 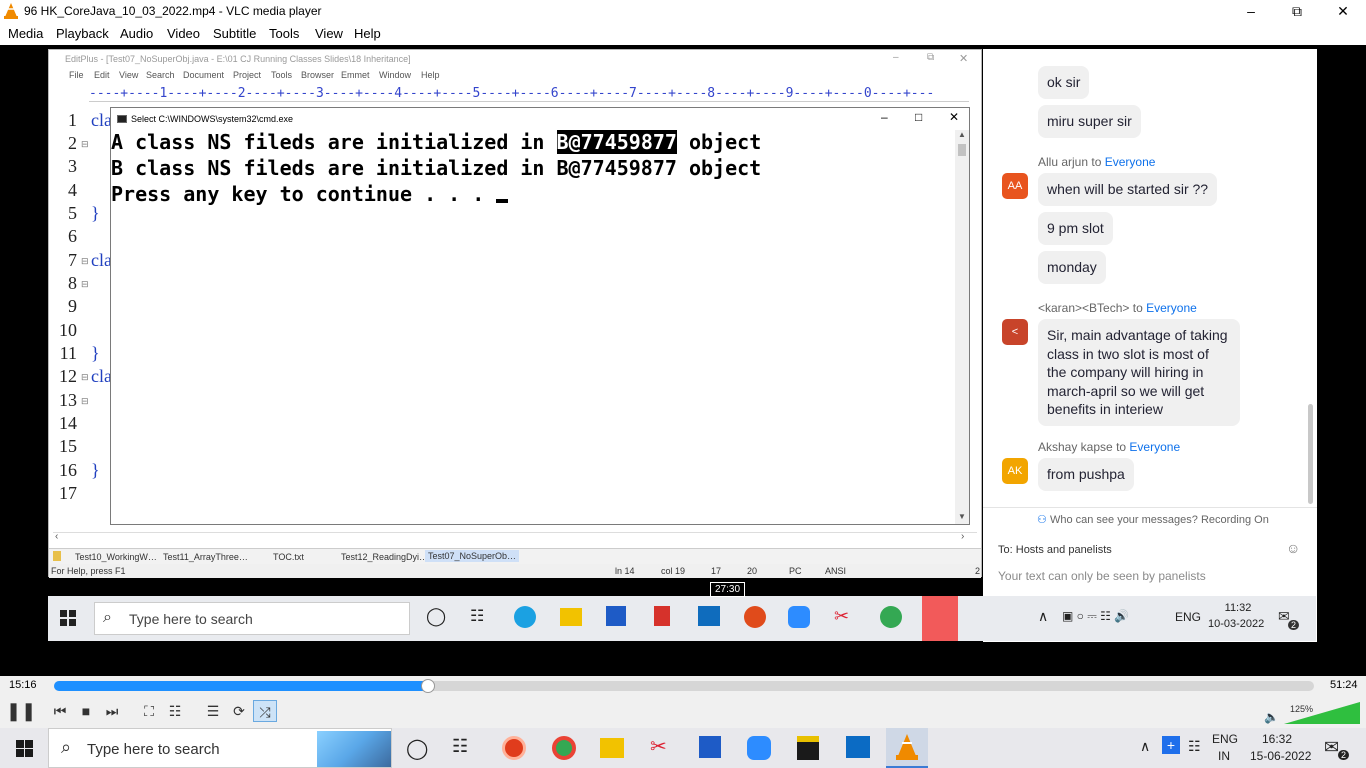 What do you see at coordinates (367, 33) in the screenshot?
I see `menu-help: Help` at bounding box center [367, 33].